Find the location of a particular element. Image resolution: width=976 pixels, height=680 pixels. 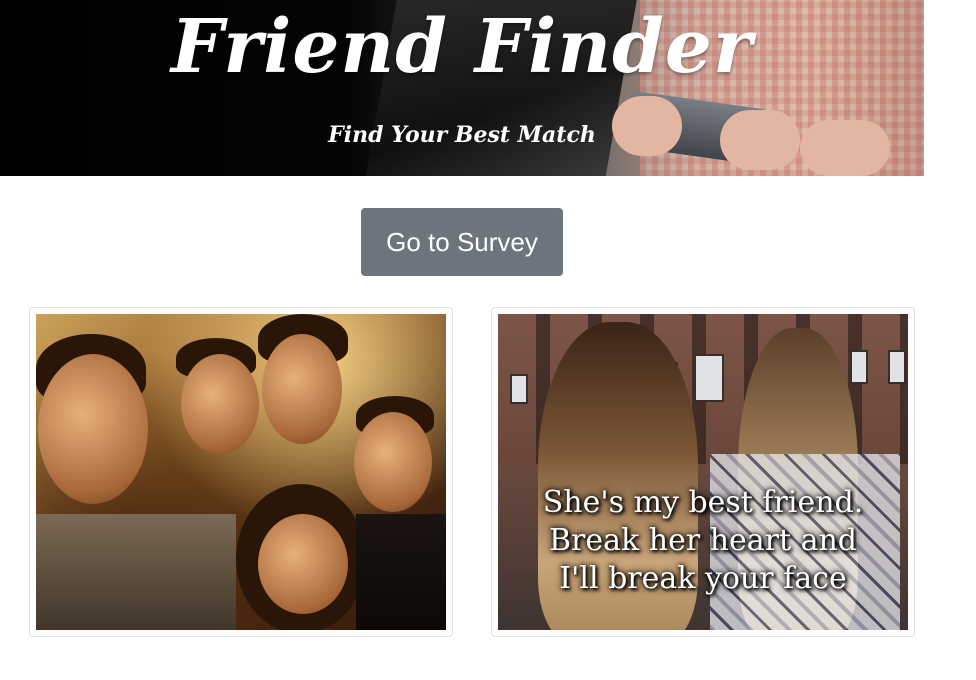

quote-line: I'll break your face is located at coordinates (703, 578).